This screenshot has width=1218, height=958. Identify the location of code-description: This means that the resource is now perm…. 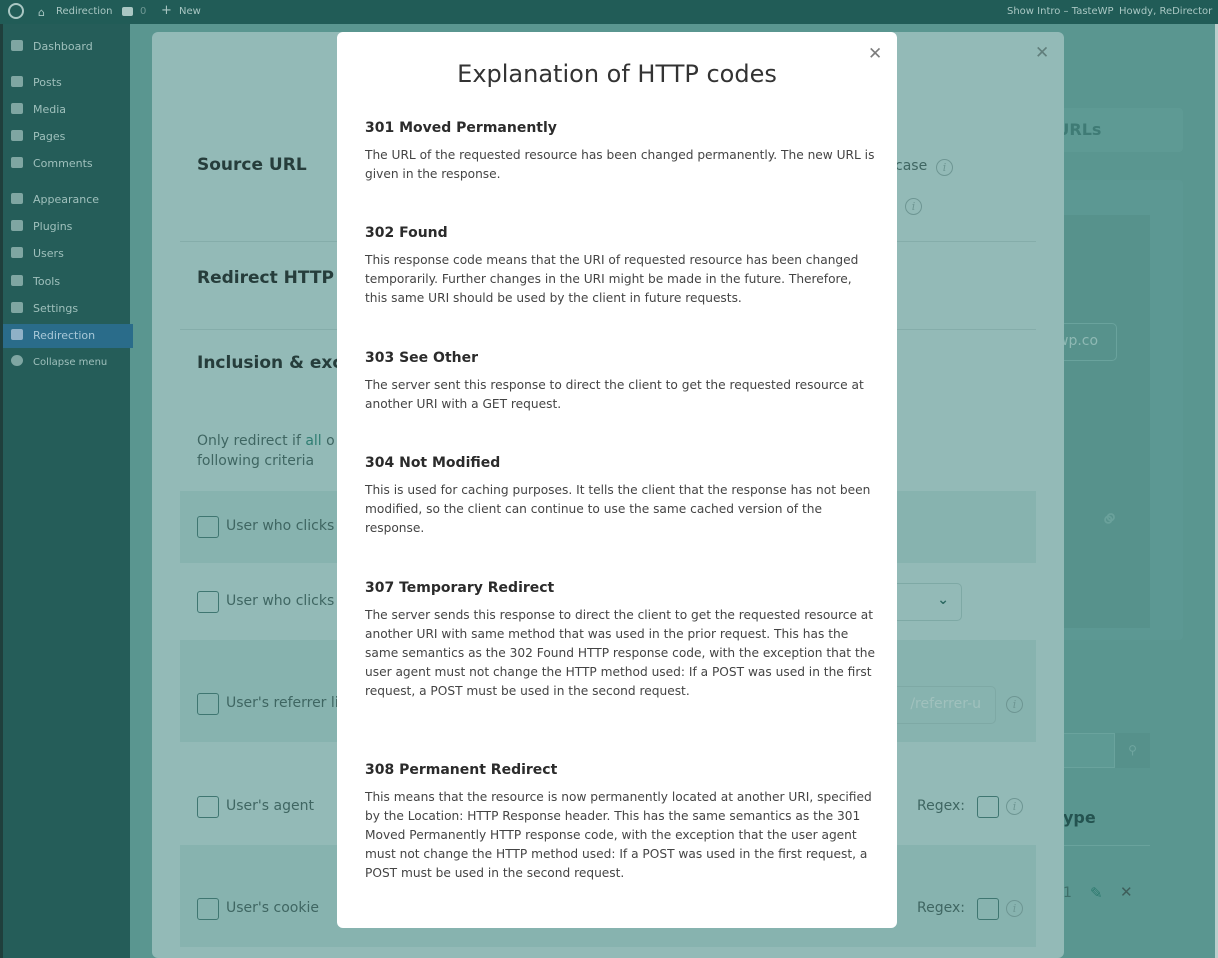
(618, 835).